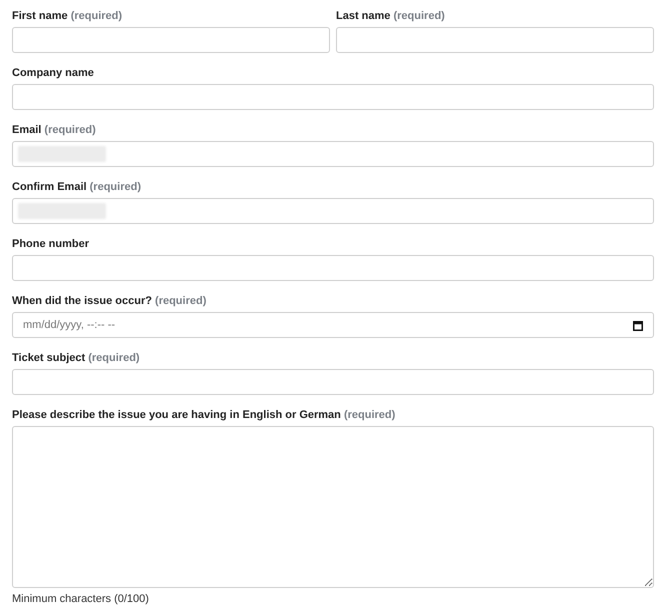  Describe the element at coordinates (77, 187) in the screenshot. I see `field-label: Confirm Email (required)` at that location.